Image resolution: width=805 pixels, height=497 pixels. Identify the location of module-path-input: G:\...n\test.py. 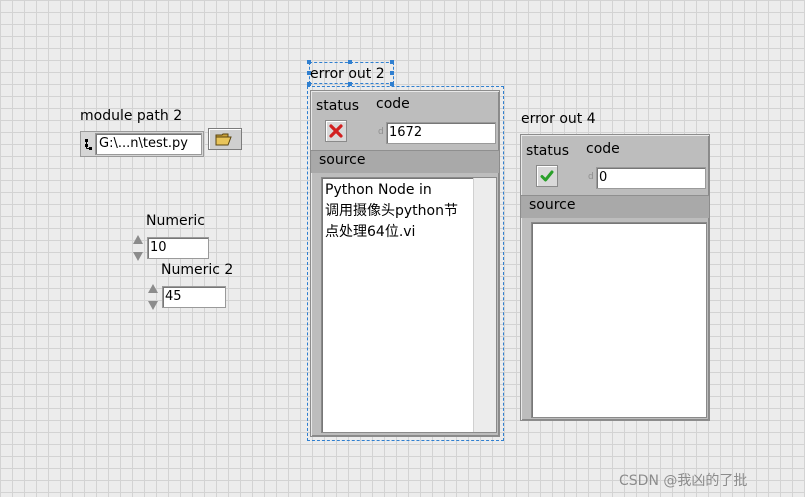
(148, 144).